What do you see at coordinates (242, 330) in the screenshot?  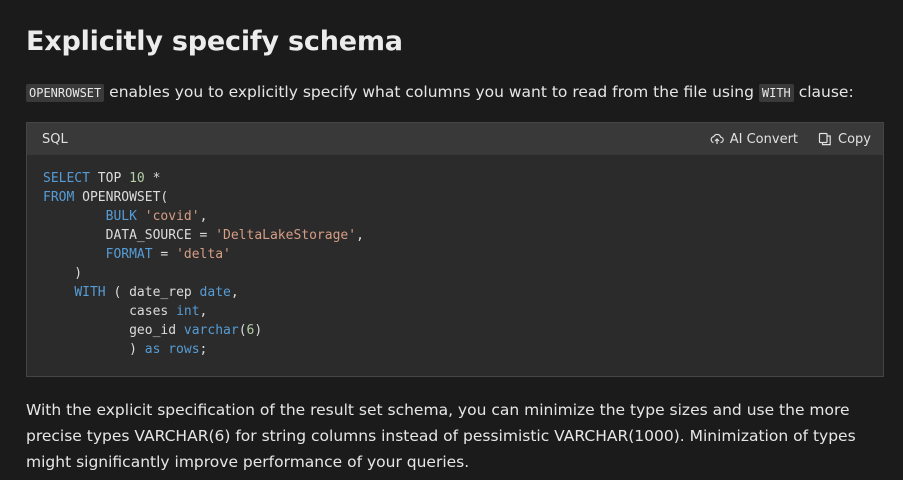 I see `code-token: (` at bounding box center [242, 330].